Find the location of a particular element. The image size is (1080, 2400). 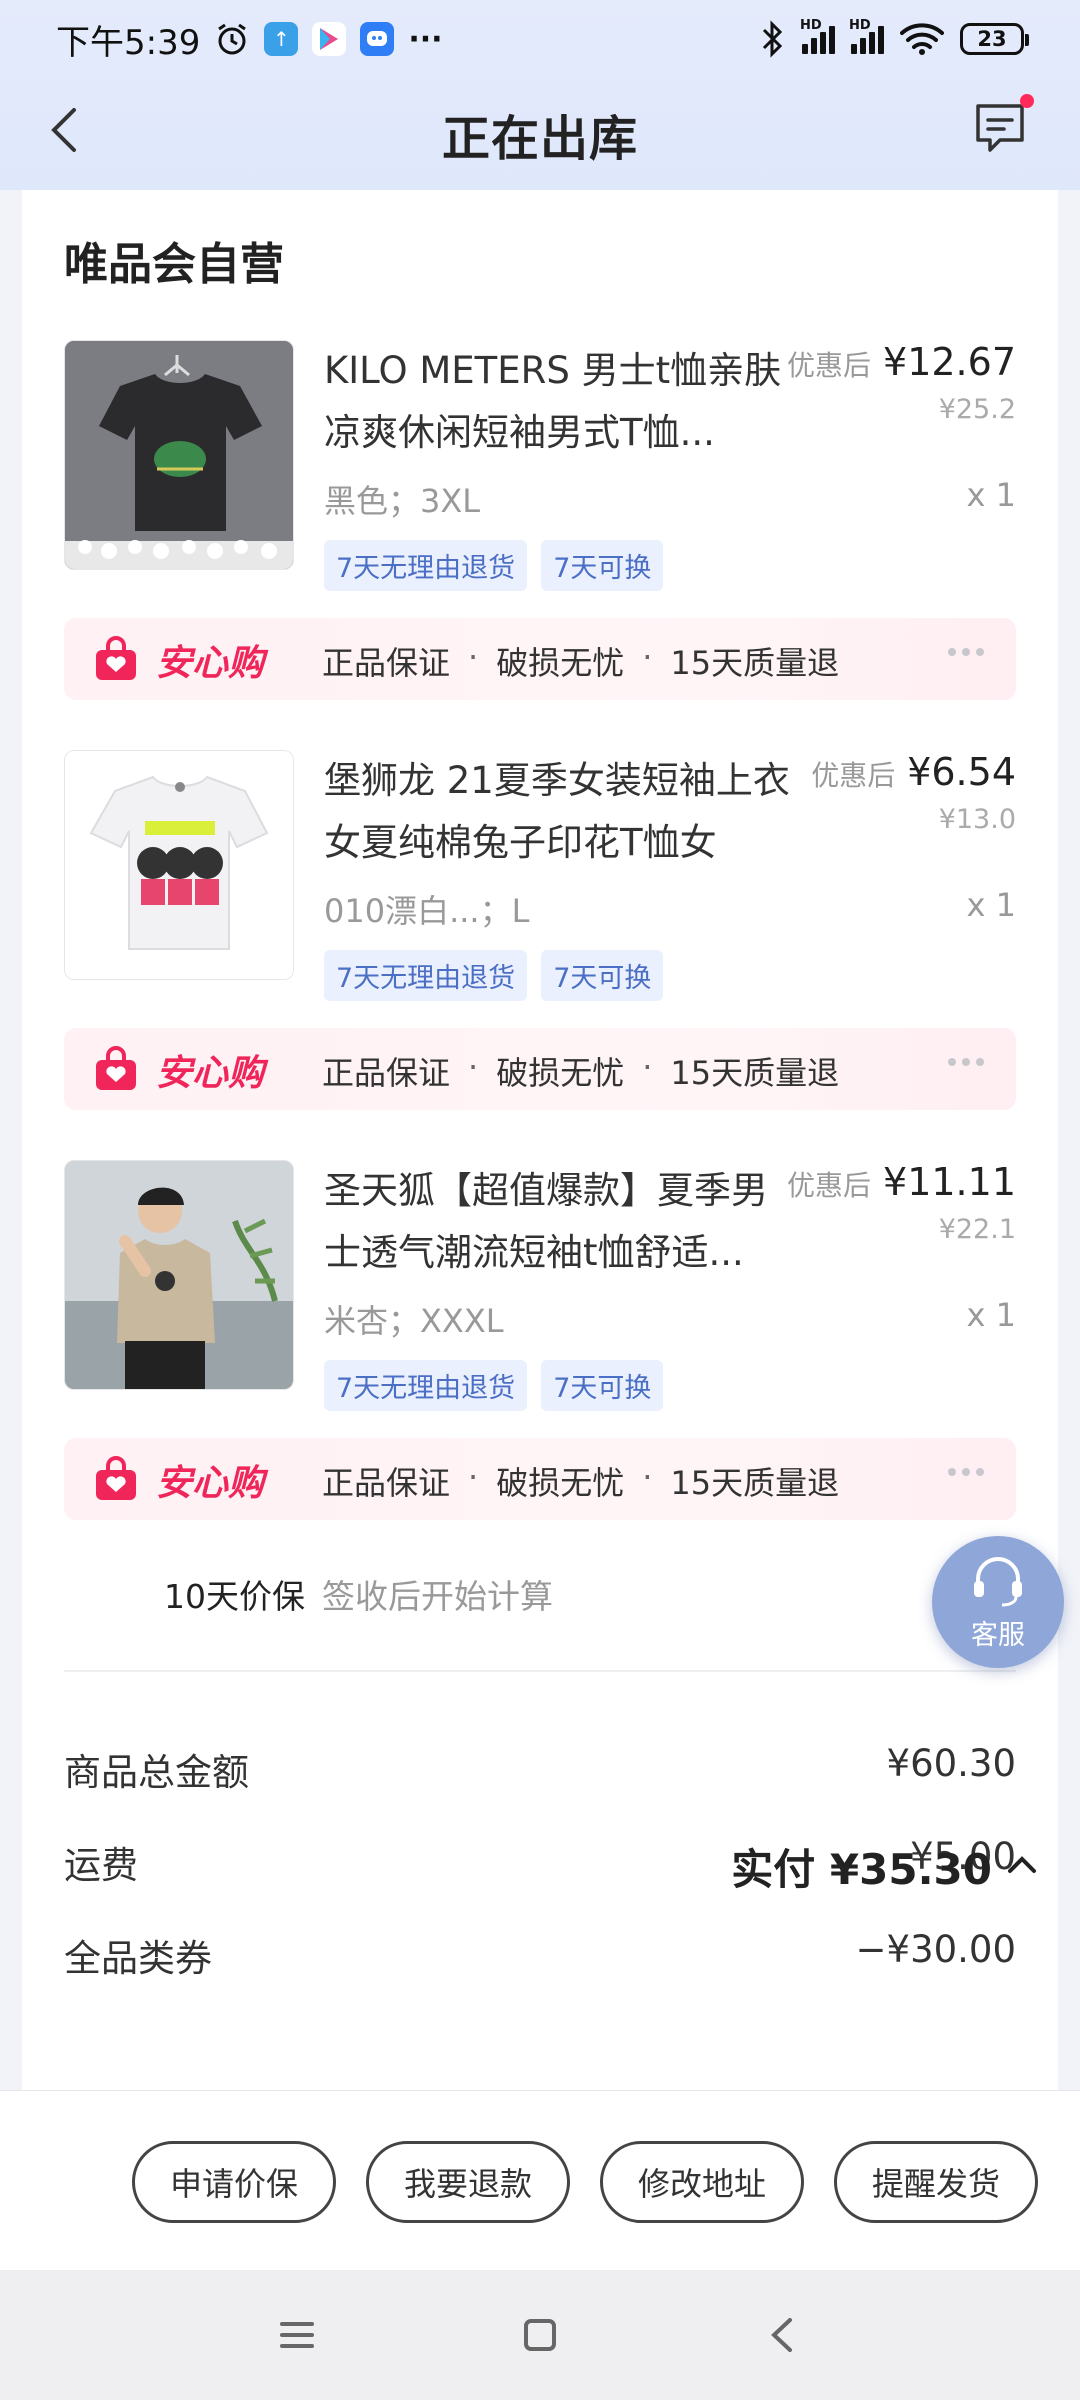

product-spec: 米杏；XXXL is located at coordinates (414, 1321).